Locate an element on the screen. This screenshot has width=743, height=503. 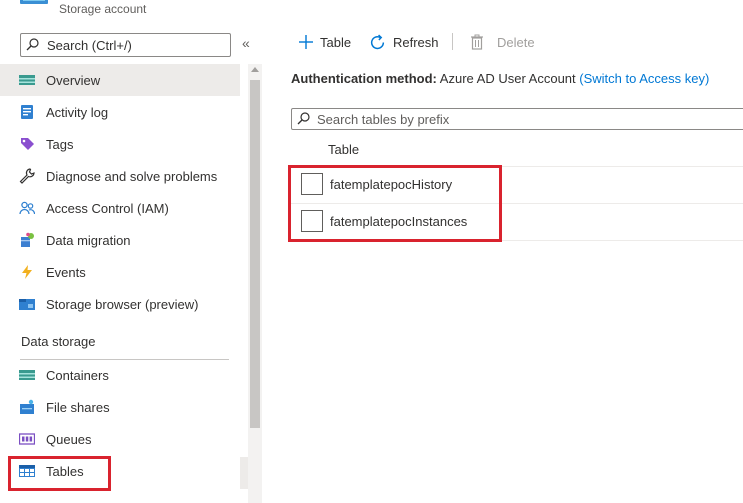
resource-header: Storage account is located at coordinates (371, 11).